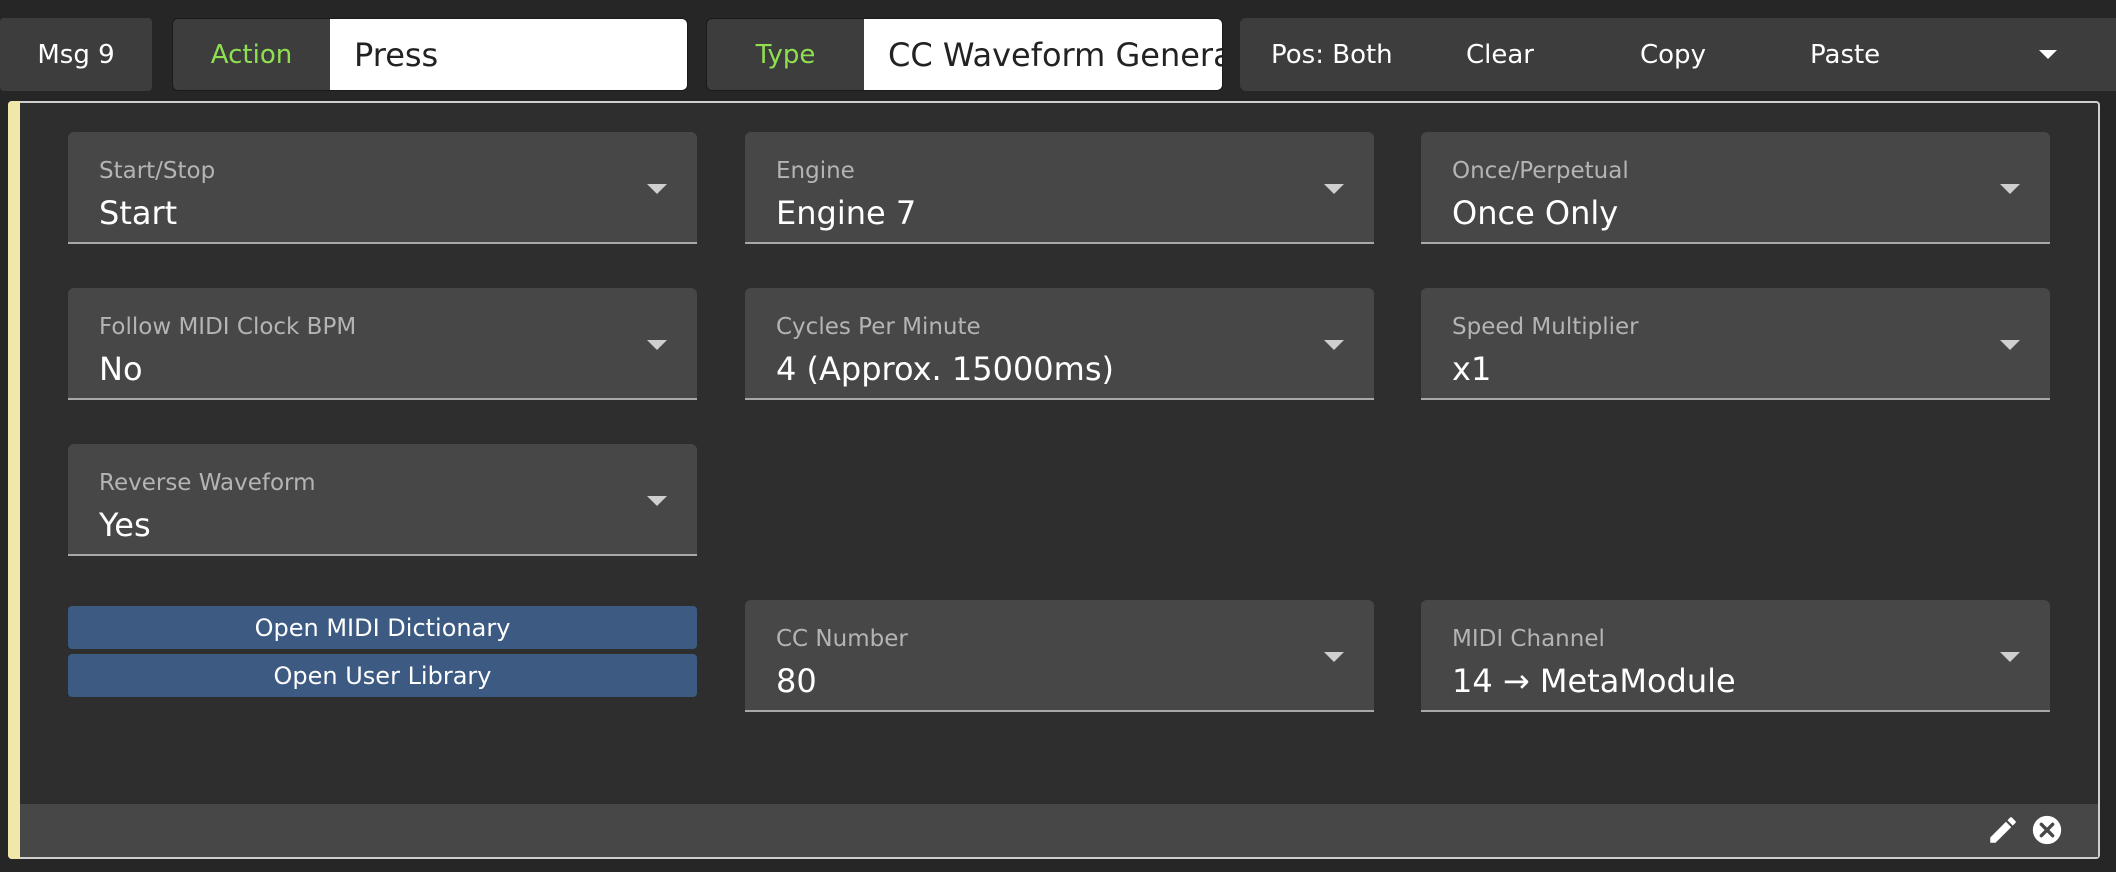 The height and width of the screenshot is (872, 2116). I want to click on paste-button: Paste, so click(1845, 54).